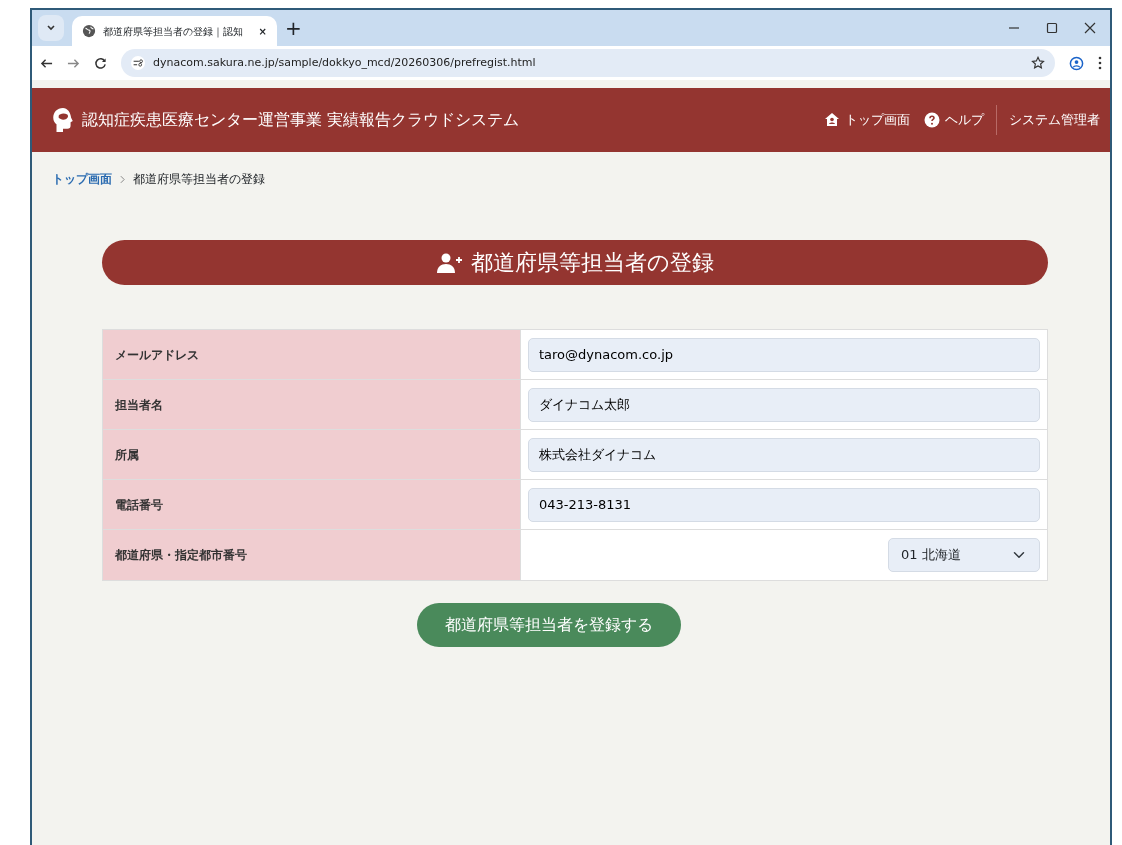  What do you see at coordinates (1052, 28) in the screenshot?
I see `maximize-icon` at bounding box center [1052, 28].